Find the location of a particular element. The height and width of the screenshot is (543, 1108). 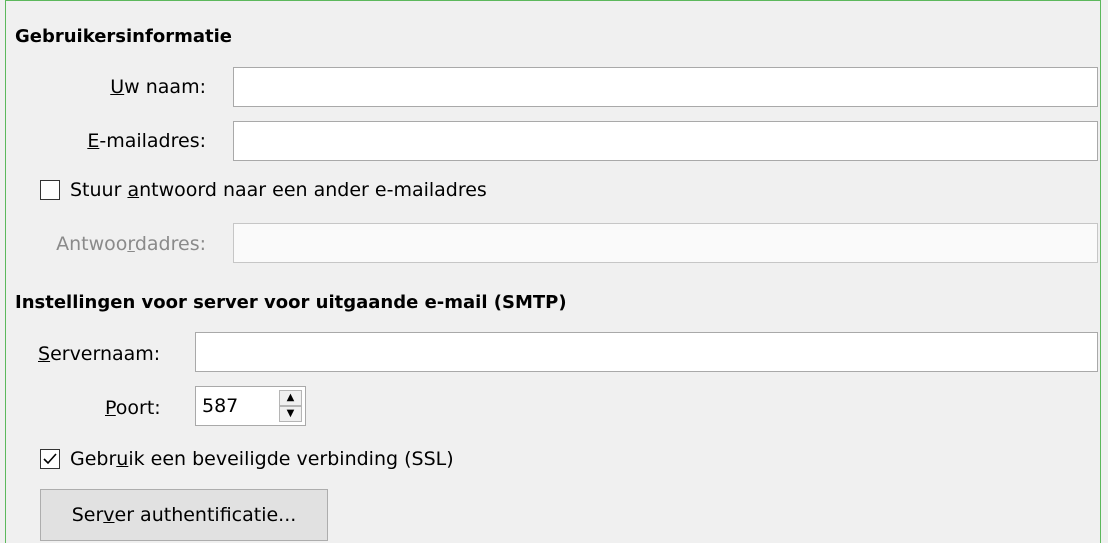

reply-address-label-mnemonic: r is located at coordinates (131, 244).